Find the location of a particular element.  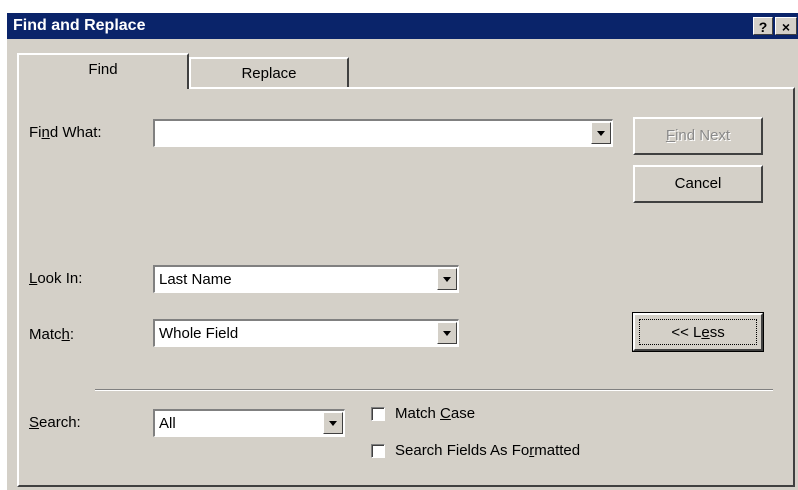

search-fields-as-formatted-checkbox is located at coordinates (378, 451).